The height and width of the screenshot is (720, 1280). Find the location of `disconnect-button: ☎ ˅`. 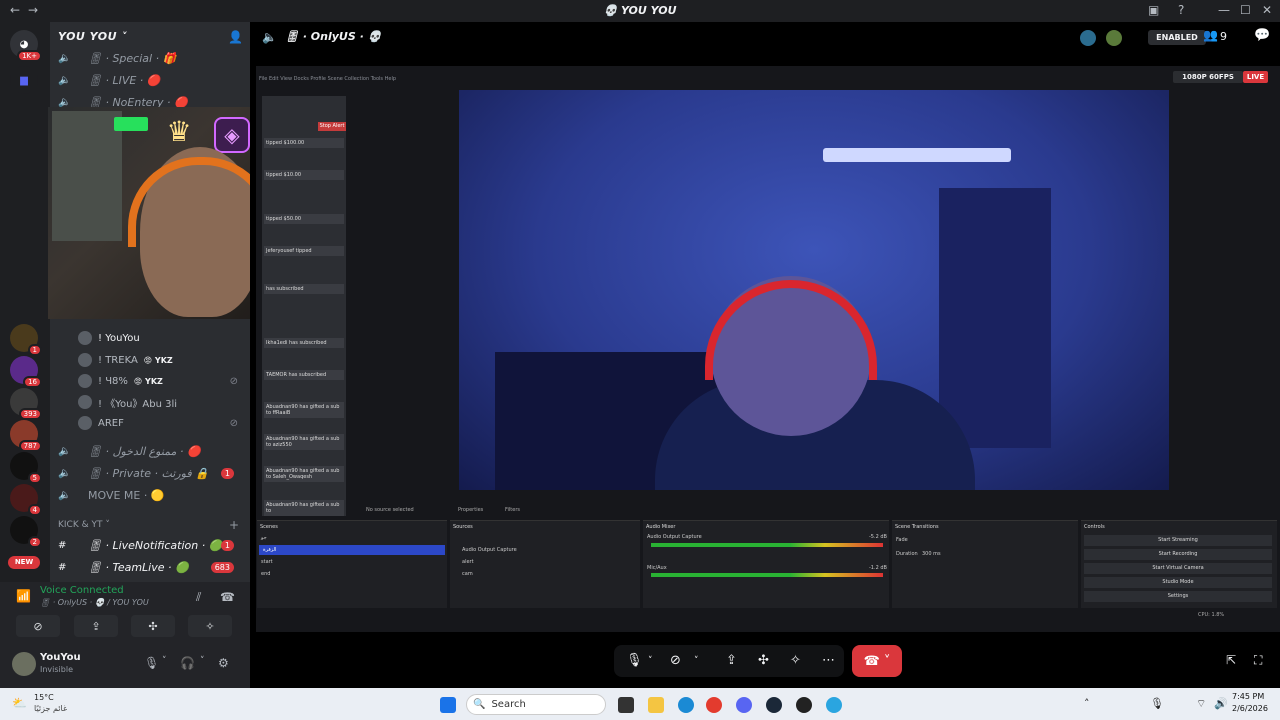

disconnect-button: ☎ ˅ is located at coordinates (877, 661).